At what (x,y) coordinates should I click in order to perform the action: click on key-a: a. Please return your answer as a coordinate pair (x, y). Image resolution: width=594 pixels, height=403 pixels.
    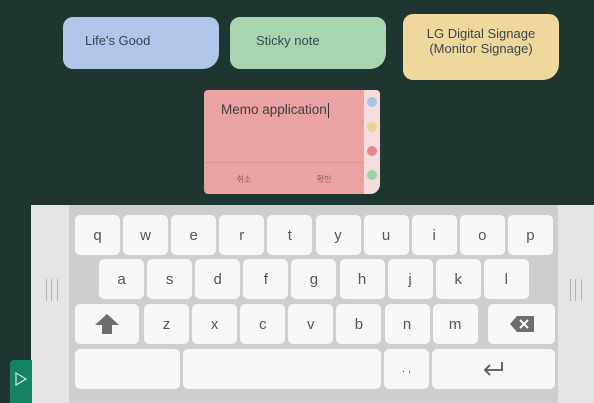
    Looking at the image, I should click on (121, 279).